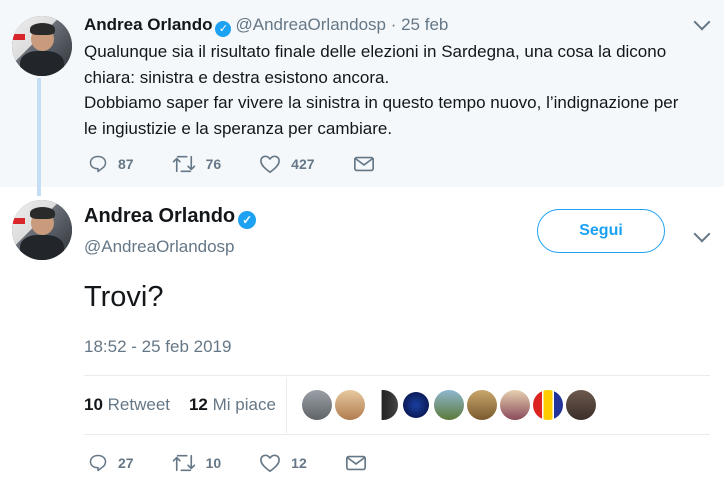 This screenshot has width=724, height=499. I want to click on author-name-row: Andrea Orlando ✓, so click(172, 217).